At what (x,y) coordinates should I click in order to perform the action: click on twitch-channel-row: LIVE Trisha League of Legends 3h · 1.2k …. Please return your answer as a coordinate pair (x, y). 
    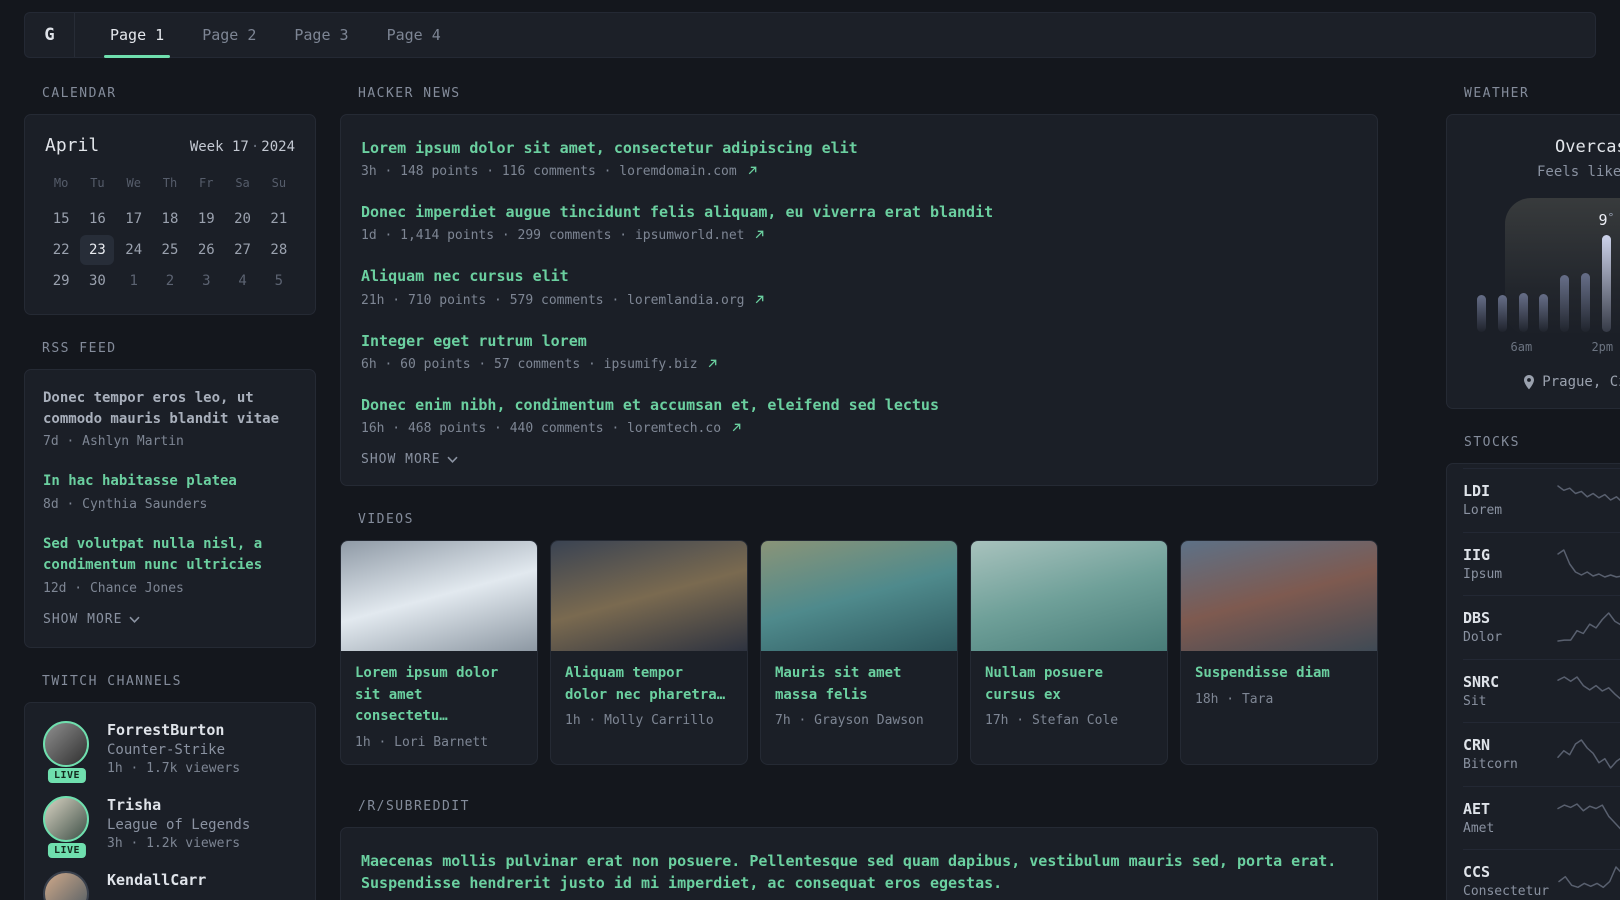
    Looking at the image, I should click on (170, 826).